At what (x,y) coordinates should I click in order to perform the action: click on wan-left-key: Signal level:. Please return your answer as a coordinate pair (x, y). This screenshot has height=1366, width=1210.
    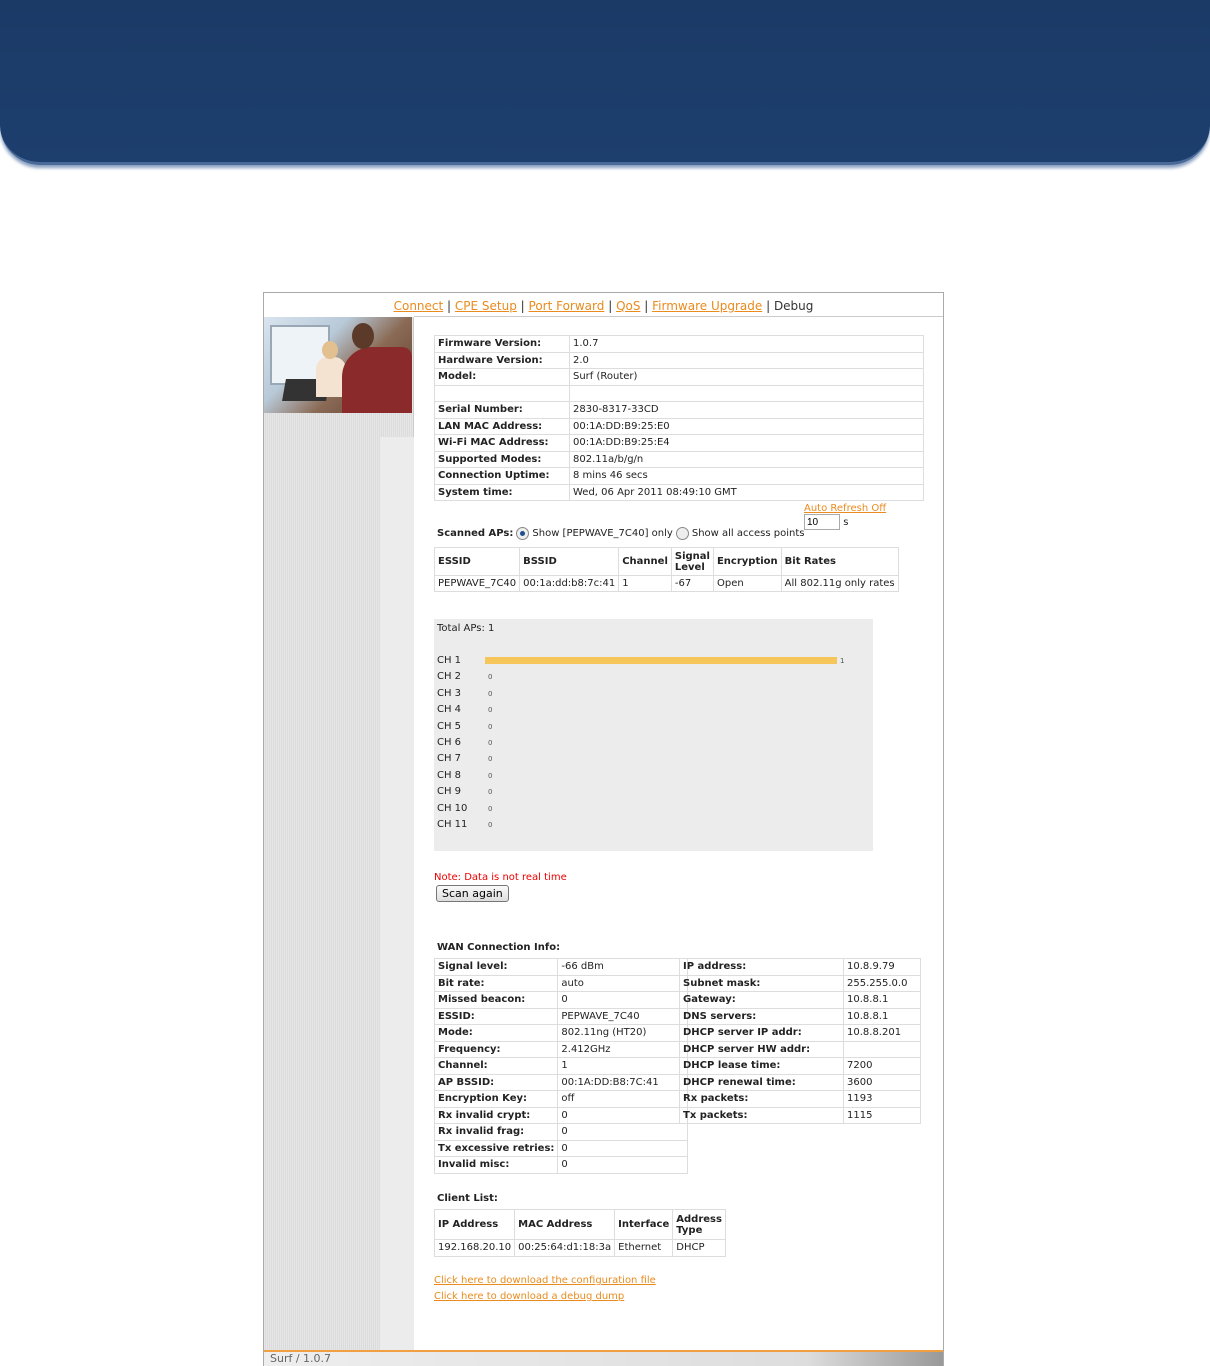
    Looking at the image, I should click on (496, 967).